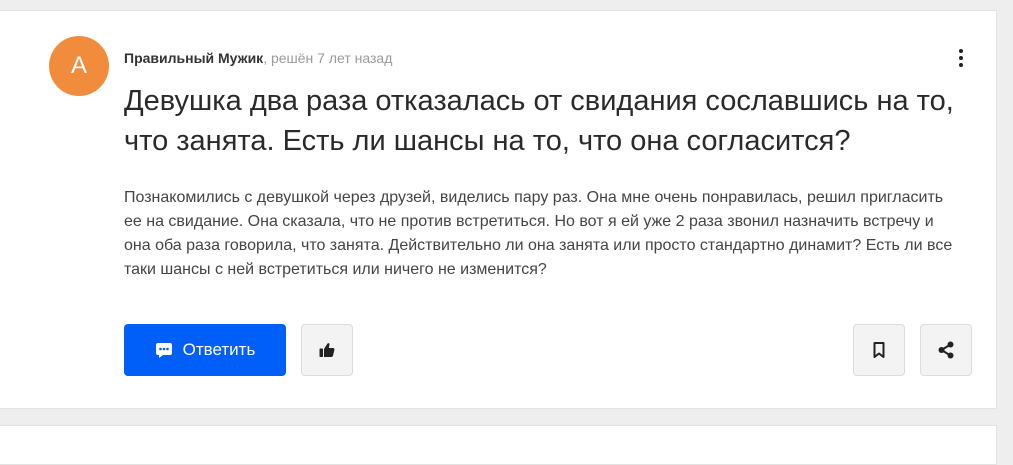  I want to click on bookmark-button, so click(879, 350).